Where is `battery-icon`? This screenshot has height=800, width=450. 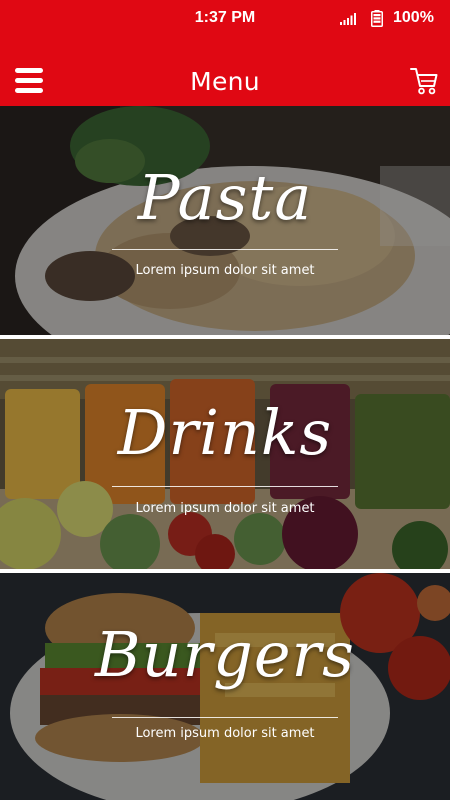 battery-icon is located at coordinates (377, 18).